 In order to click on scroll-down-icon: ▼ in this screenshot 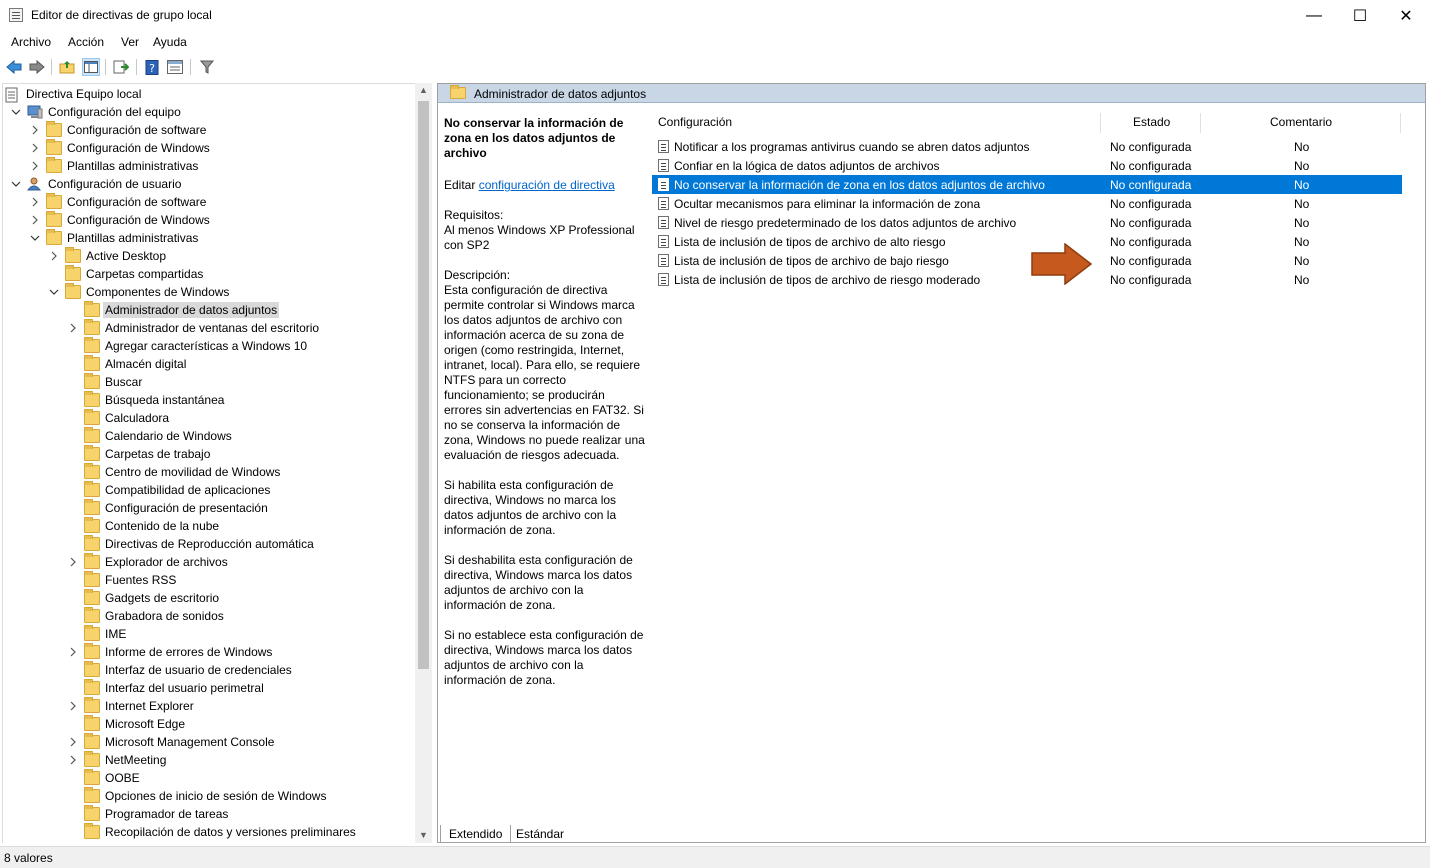, I will do `click(423, 835)`.